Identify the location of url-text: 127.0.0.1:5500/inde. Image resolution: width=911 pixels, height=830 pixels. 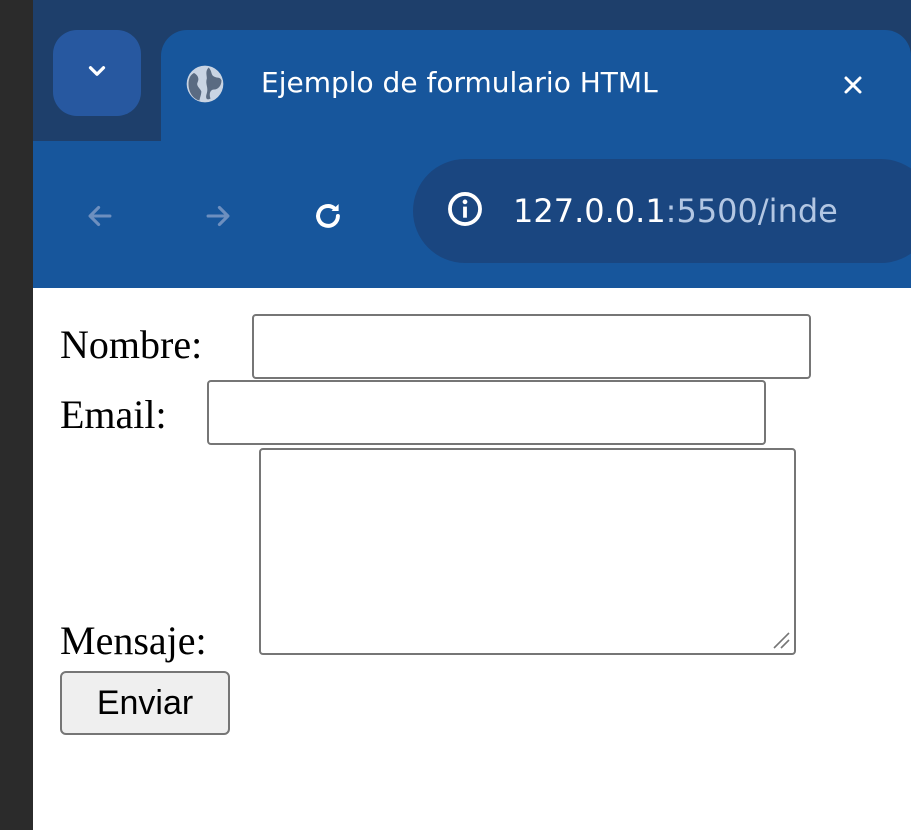
(675, 211).